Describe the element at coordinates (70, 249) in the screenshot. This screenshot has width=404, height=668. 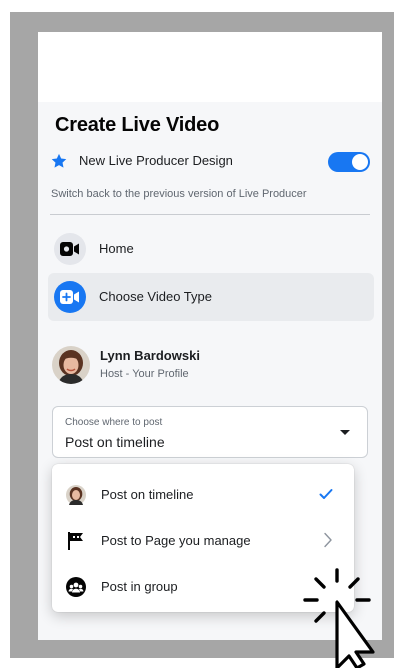
I see `live-video-icon` at that location.